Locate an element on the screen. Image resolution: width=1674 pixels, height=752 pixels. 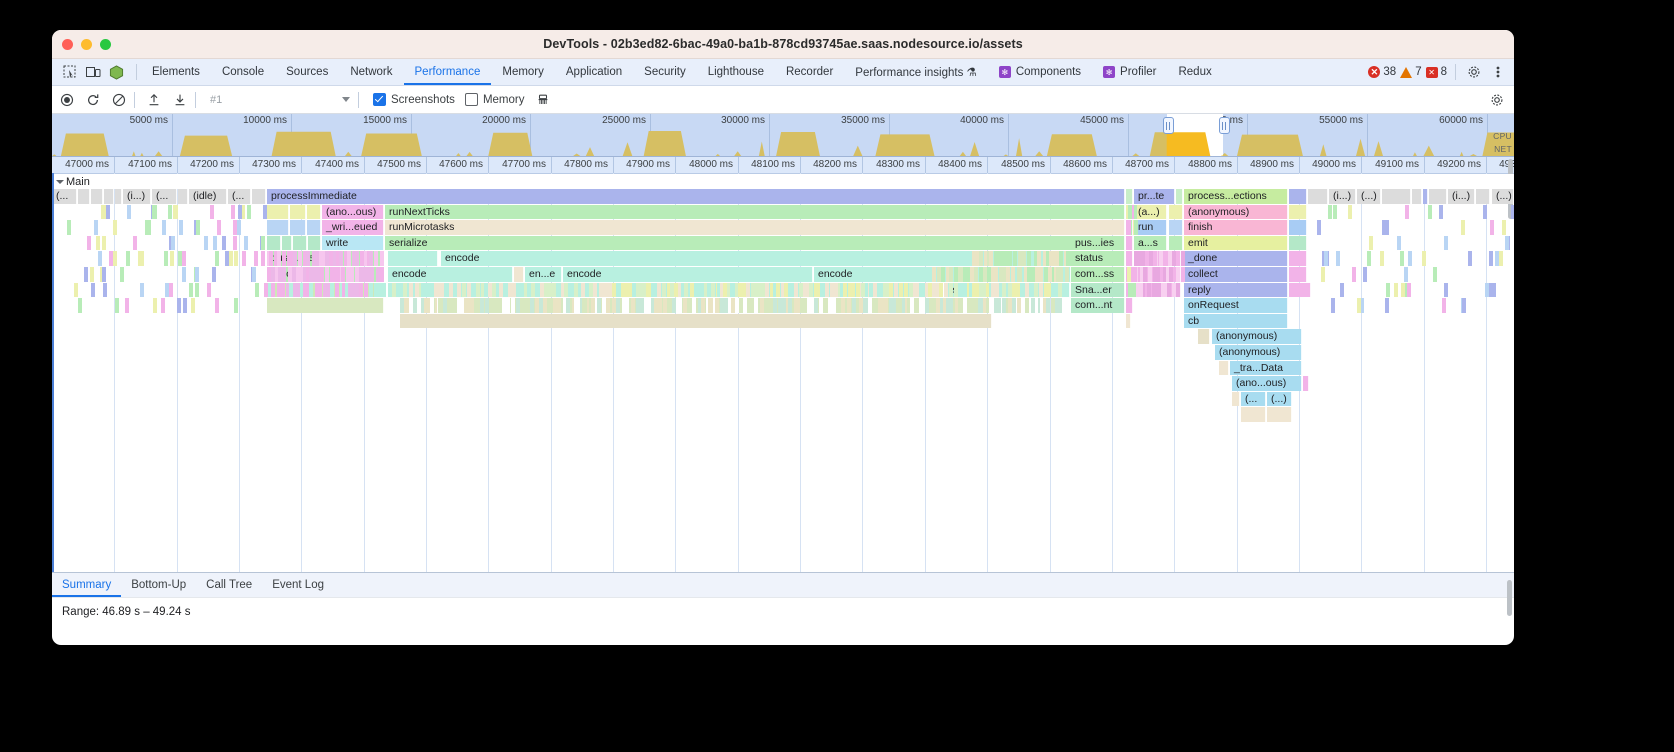
more-options-icon is located at coordinates (1498, 72).